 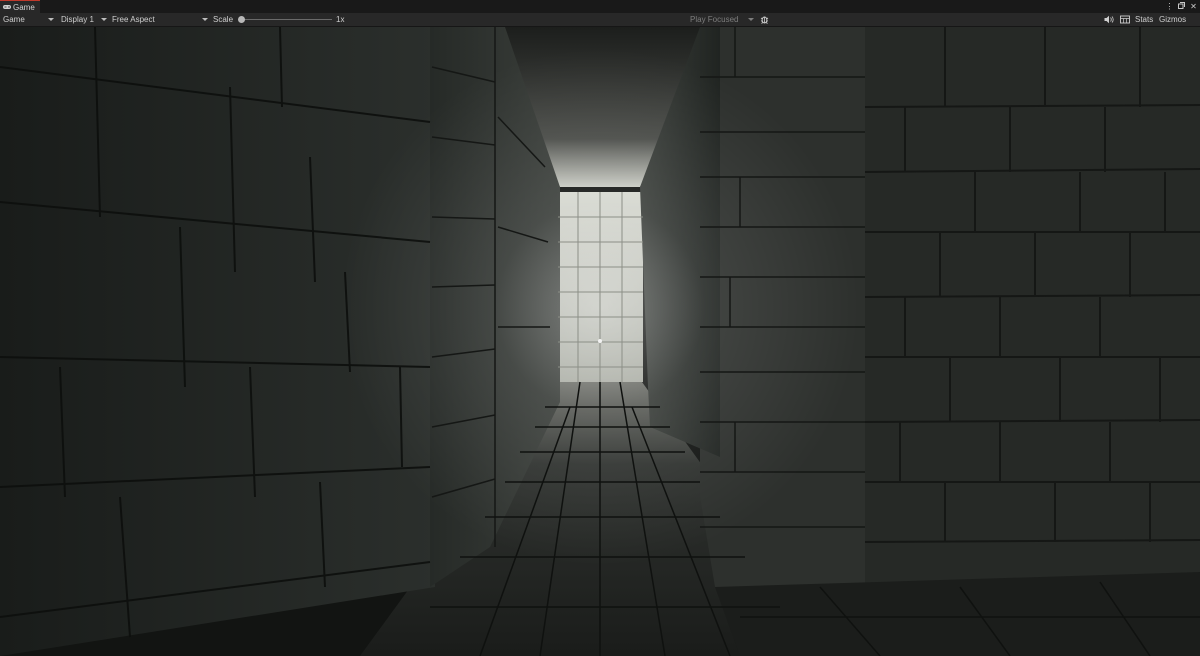 I want to click on play-mode-label: Play Focused, so click(x=714, y=19).